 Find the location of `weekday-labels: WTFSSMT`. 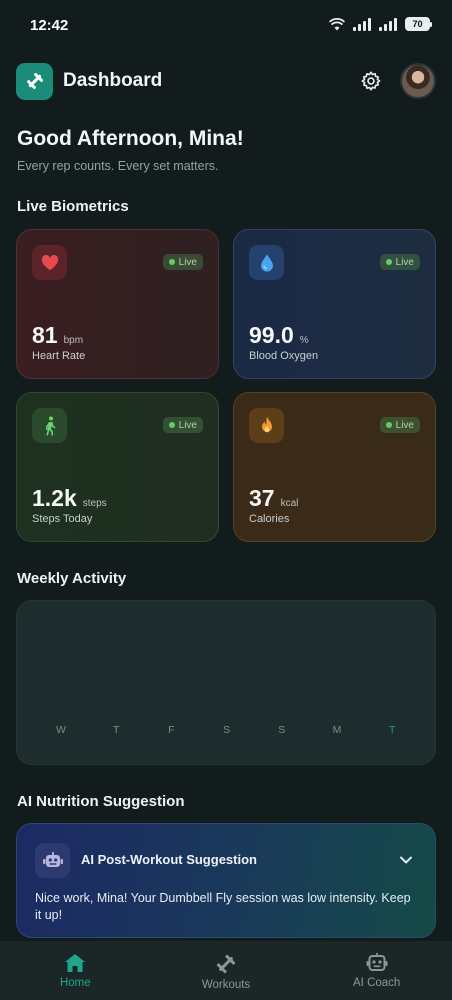

weekday-labels: WTFSSMT is located at coordinates (226, 731).